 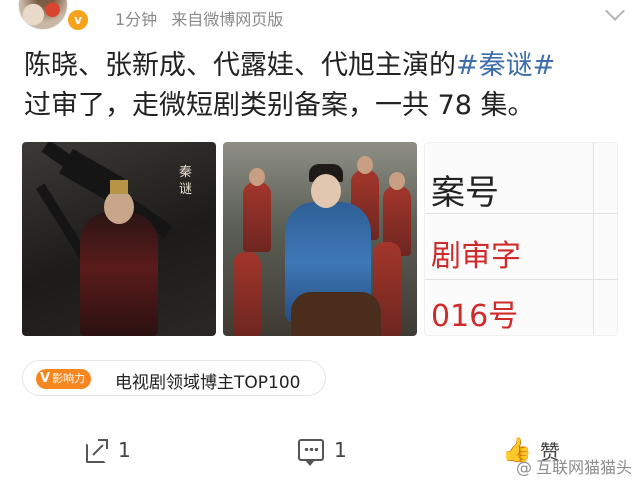 I want to click on doc-line-2: 剧审字, so click(x=476, y=256).